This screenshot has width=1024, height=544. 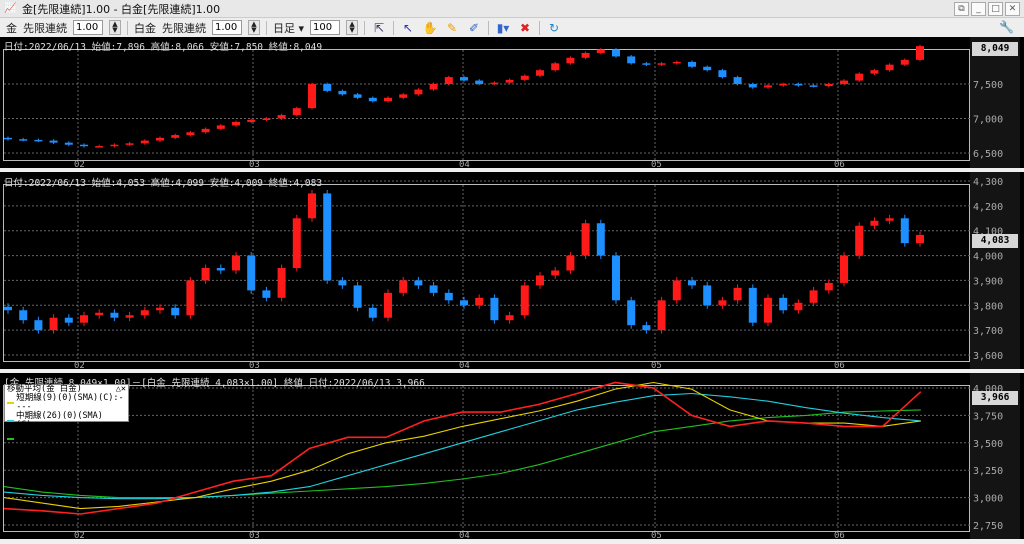 What do you see at coordinates (988, 471) in the screenshot?
I see `axis-tick-label: 3,250` at bounding box center [988, 471].